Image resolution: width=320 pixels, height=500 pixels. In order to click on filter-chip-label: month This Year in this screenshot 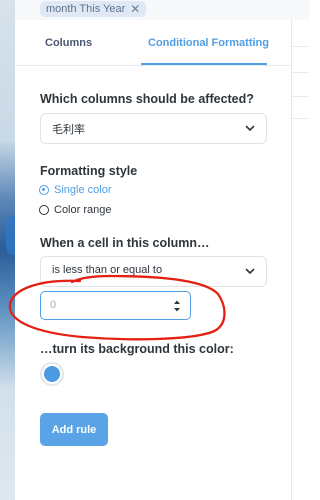, I will do `click(86, 9)`.